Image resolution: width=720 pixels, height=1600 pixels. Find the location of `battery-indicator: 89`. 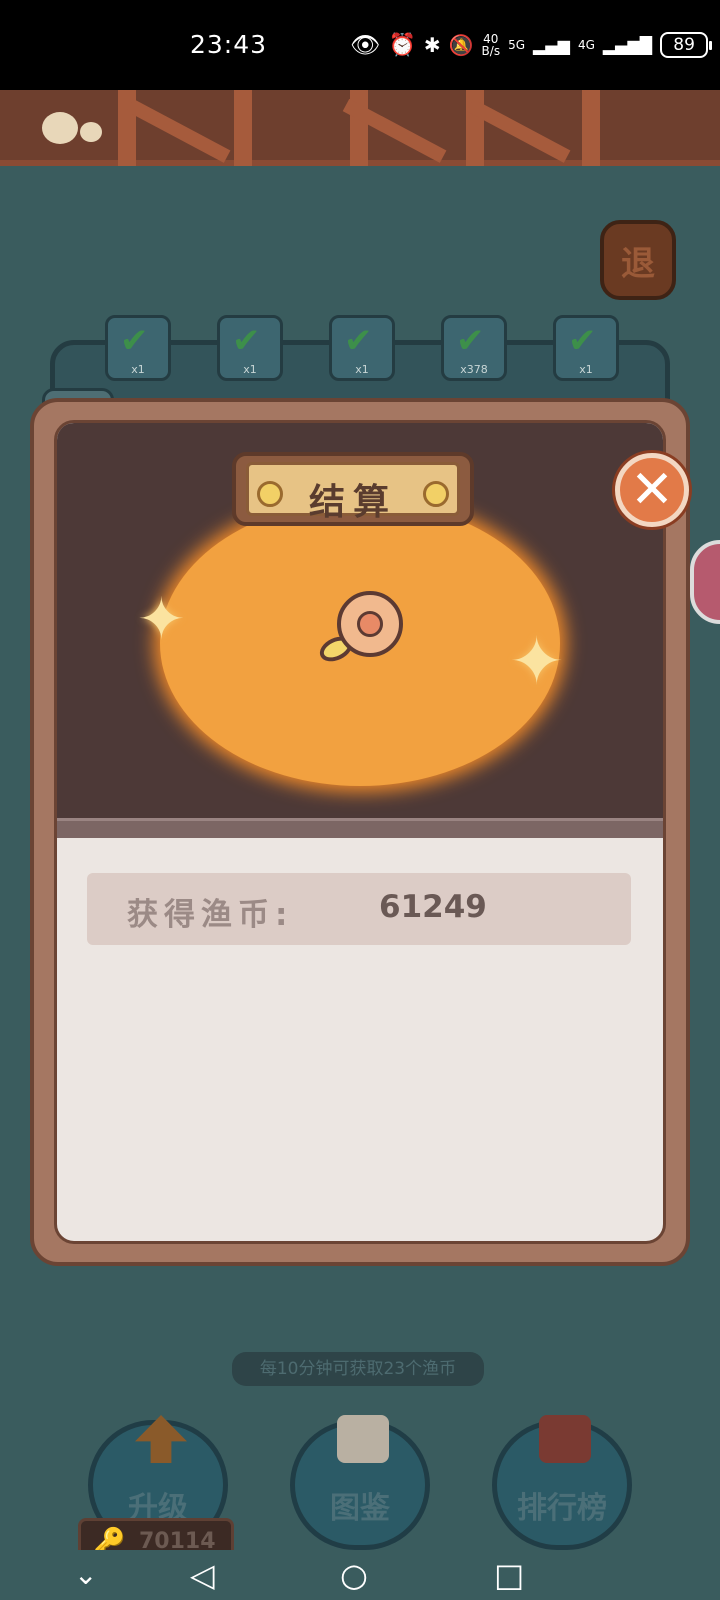

battery-indicator: 89 is located at coordinates (686, 45).